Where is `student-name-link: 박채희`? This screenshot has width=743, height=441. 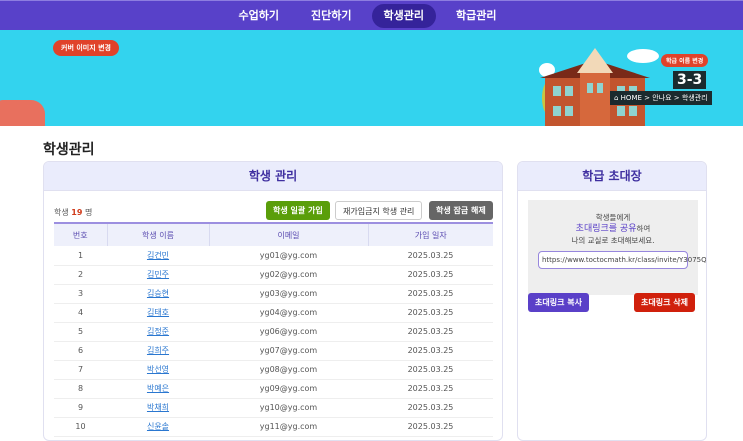 student-name-link: 박채희 is located at coordinates (158, 407).